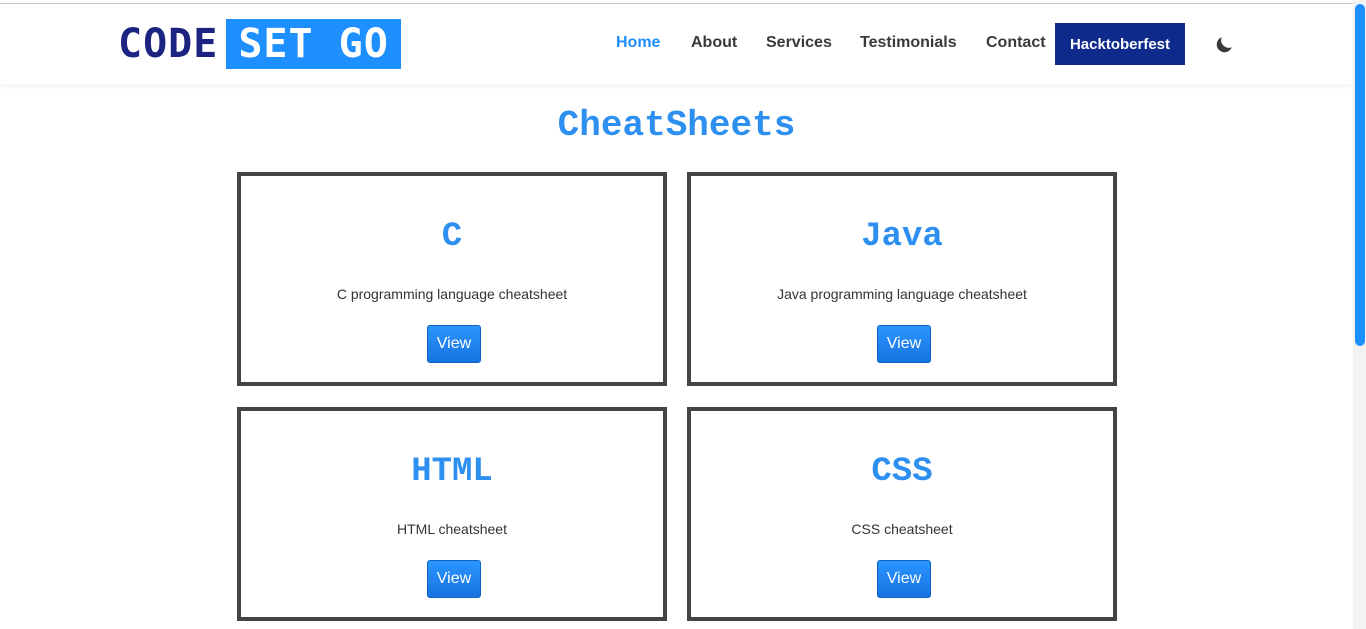  What do you see at coordinates (902, 472) in the screenshot?
I see `card-title: CSS` at bounding box center [902, 472].